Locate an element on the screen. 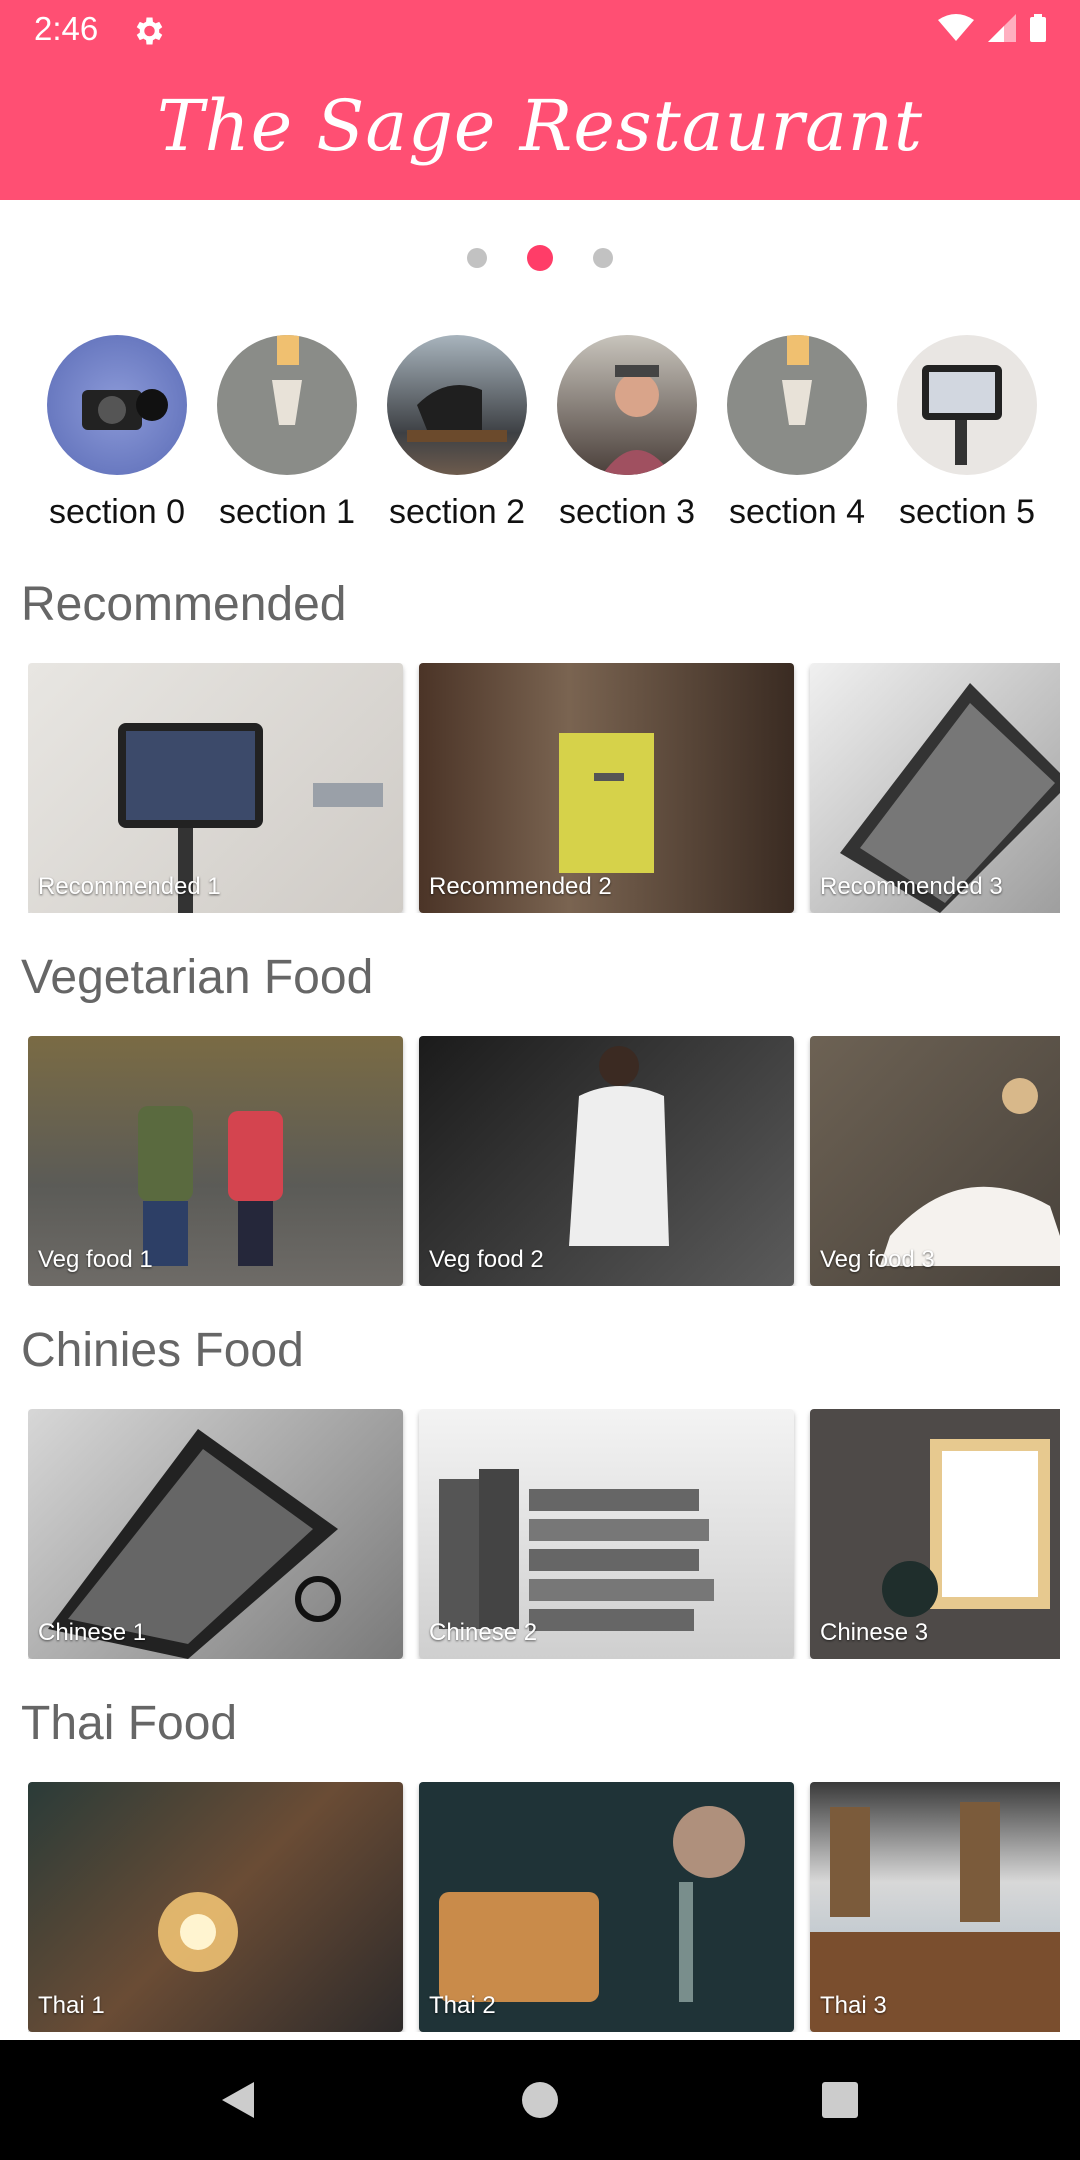  card-caption: Recommended 3 is located at coordinates (911, 886).